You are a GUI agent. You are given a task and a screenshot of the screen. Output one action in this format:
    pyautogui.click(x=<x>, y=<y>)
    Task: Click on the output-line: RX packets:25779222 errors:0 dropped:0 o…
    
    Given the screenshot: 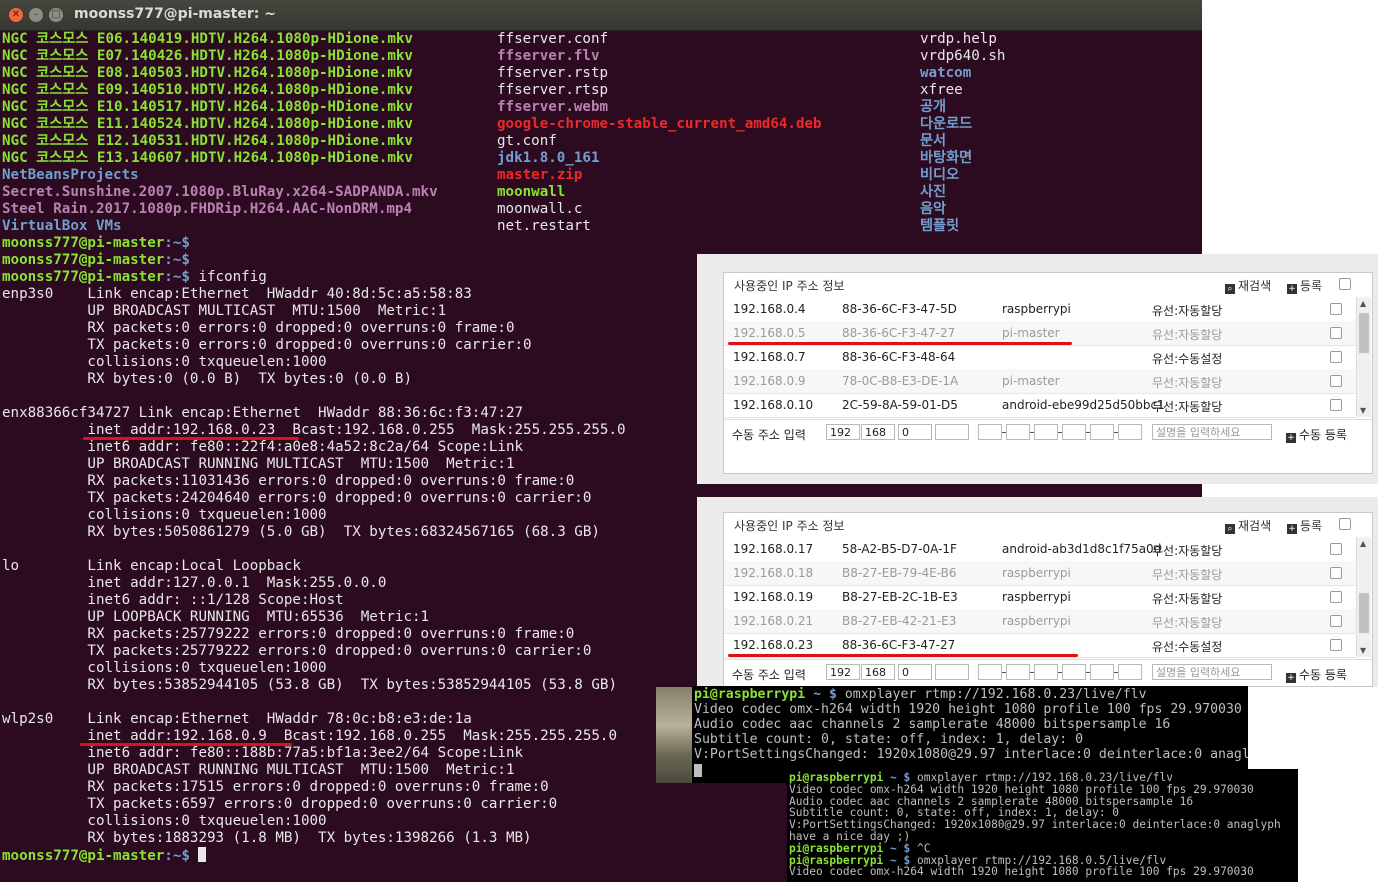 What is the action you would take?
    pyautogui.click(x=288, y=634)
    